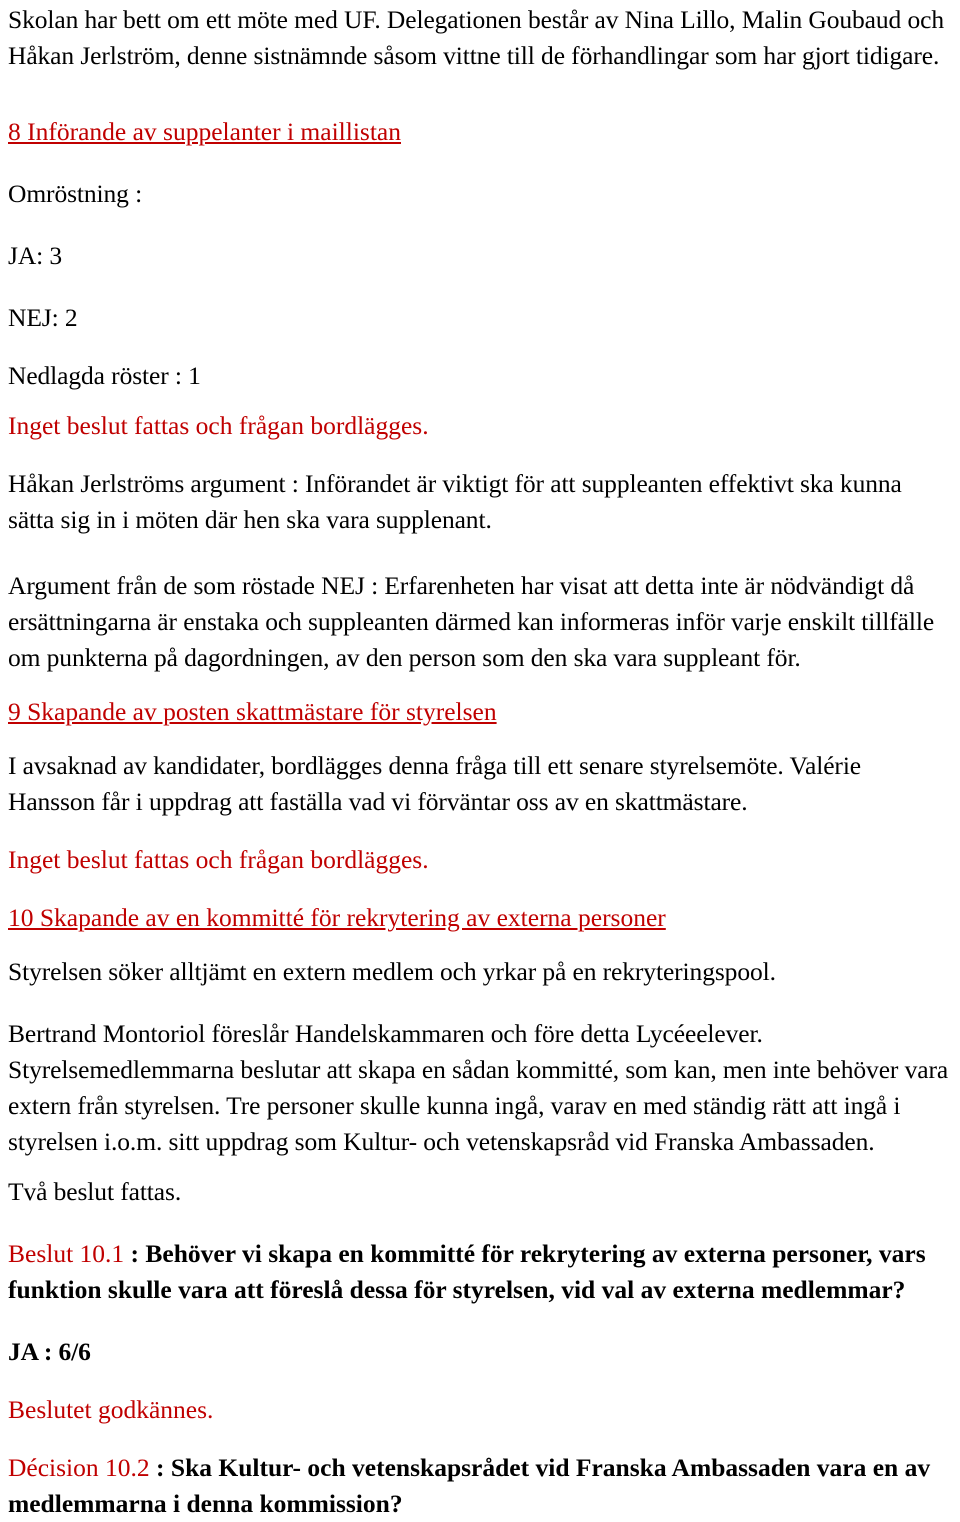 The image size is (960, 1522). I want to click on section-8-heading-wrap: 8 Införande av suppelanter i maillistan, so click(480, 132).